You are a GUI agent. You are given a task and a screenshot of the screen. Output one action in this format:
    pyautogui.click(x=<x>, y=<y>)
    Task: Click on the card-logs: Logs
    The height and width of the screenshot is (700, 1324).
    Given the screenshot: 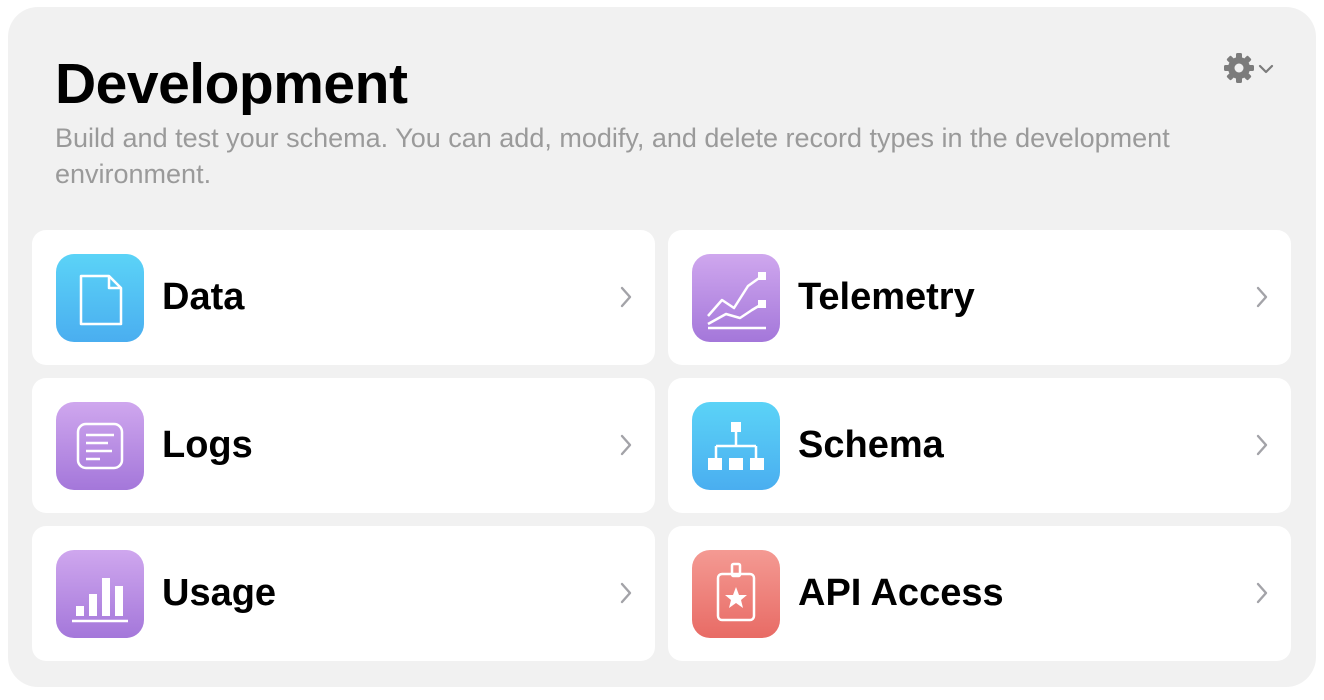 What is the action you would take?
    pyautogui.click(x=343, y=445)
    